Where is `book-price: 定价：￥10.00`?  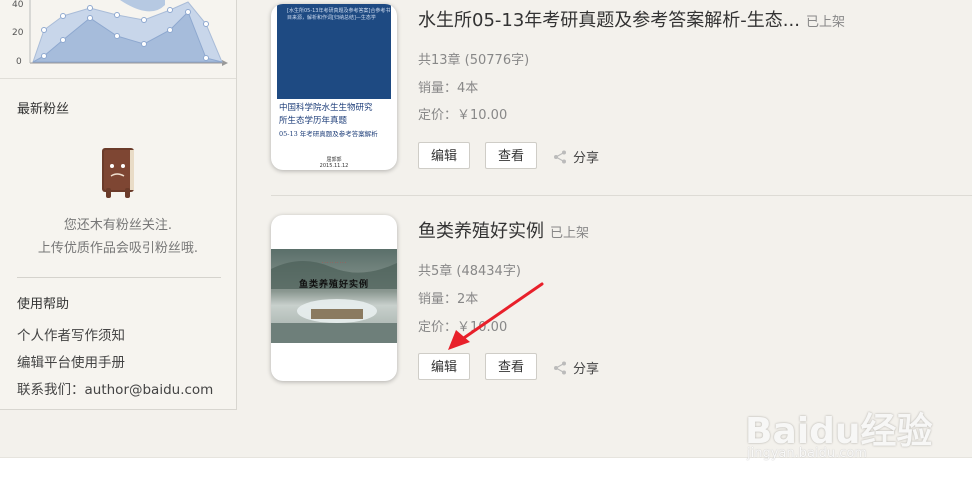
book-price: 定价：￥10.00 is located at coordinates (463, 115).